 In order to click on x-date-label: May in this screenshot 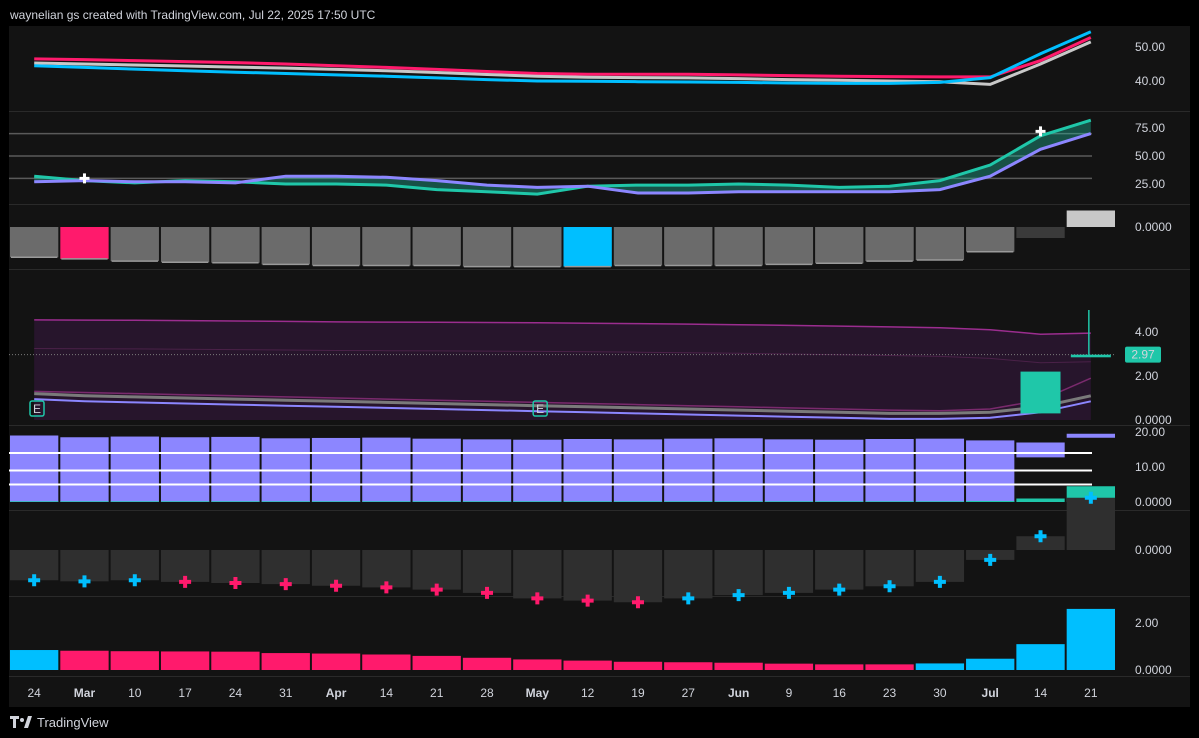, I will do `click(538, 693)`.